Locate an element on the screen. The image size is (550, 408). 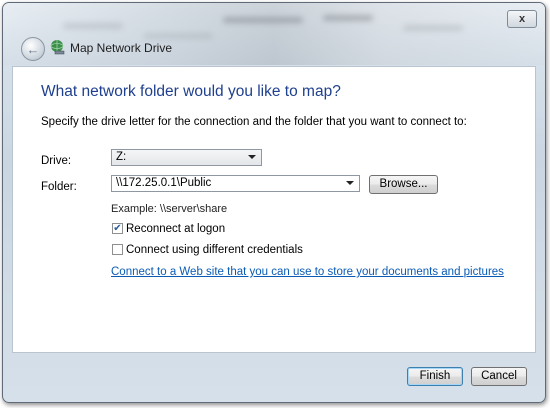
reconnect-label: Reconnect at logon is located at coordinates (175, 229).